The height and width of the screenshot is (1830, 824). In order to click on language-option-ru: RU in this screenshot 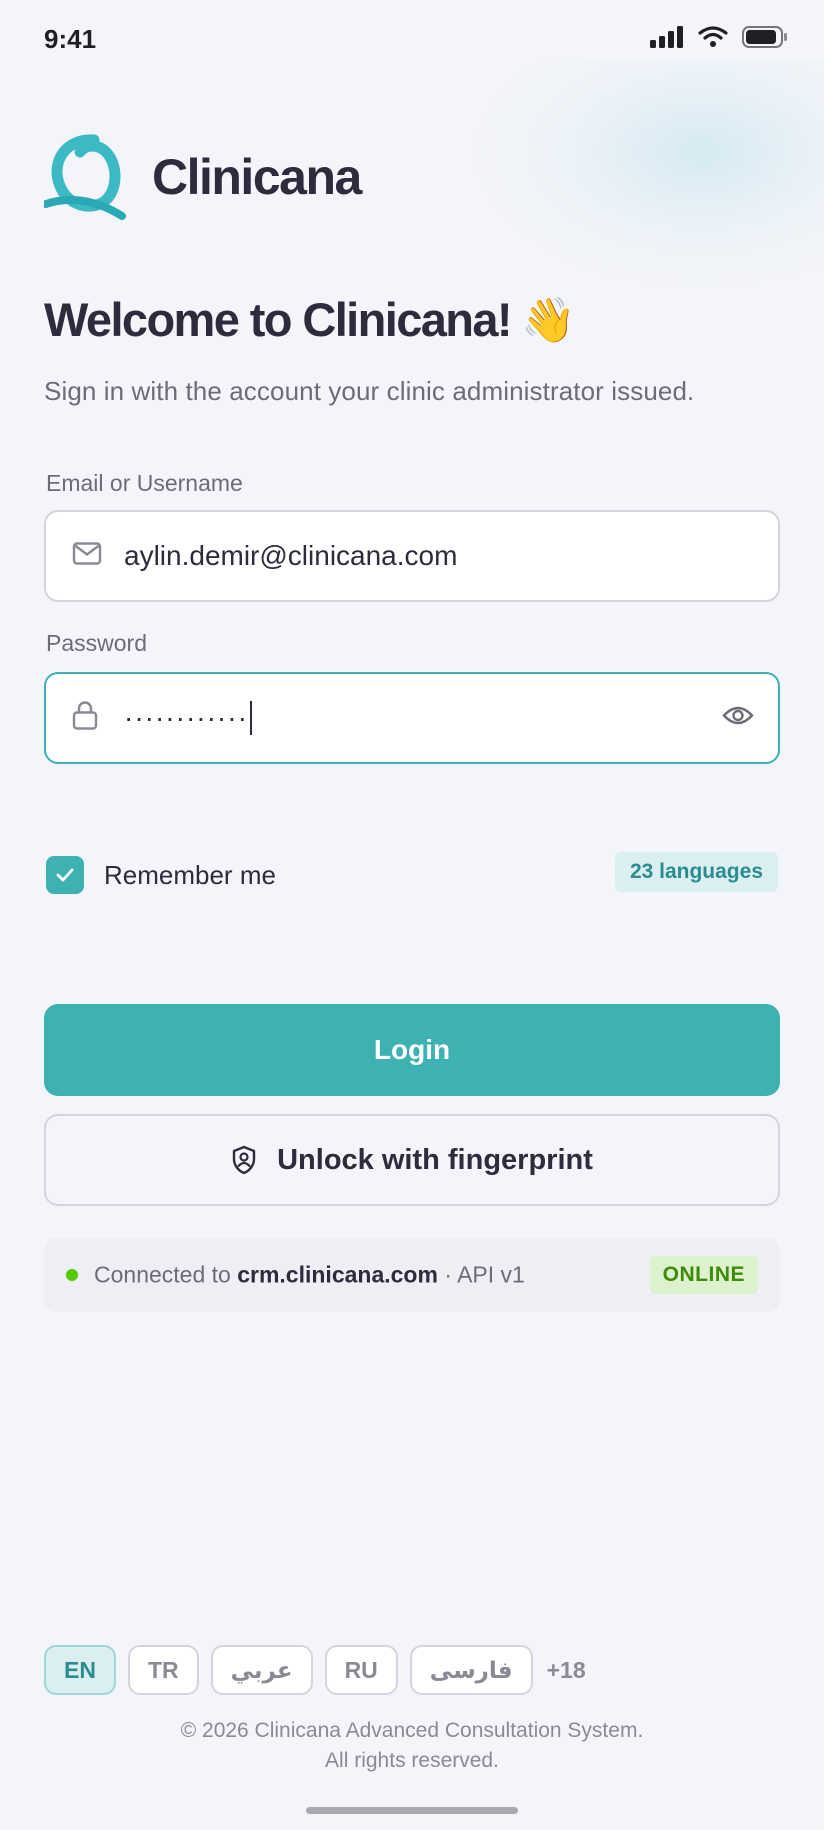, I will do `click(361, 1670)`.